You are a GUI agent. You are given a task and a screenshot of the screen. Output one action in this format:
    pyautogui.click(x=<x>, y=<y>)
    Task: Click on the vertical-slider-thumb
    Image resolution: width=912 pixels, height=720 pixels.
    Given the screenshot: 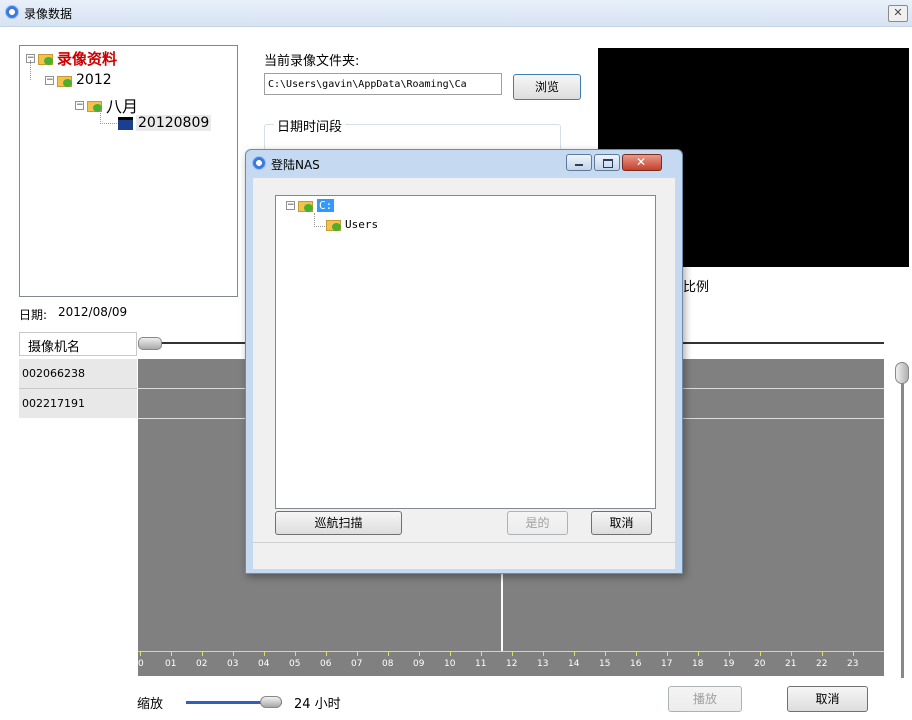 What is the action you would take?
    pyautogui.click(x=902, y=373)
    